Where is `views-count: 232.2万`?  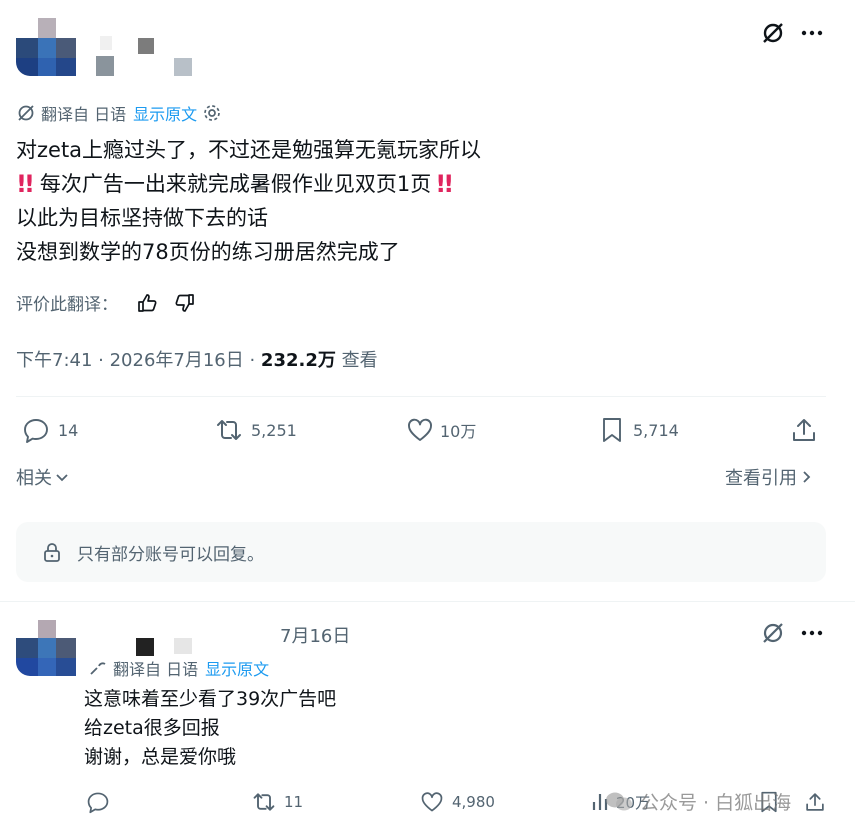 views-count: 232.2万 is located at coordinates (298, 360).